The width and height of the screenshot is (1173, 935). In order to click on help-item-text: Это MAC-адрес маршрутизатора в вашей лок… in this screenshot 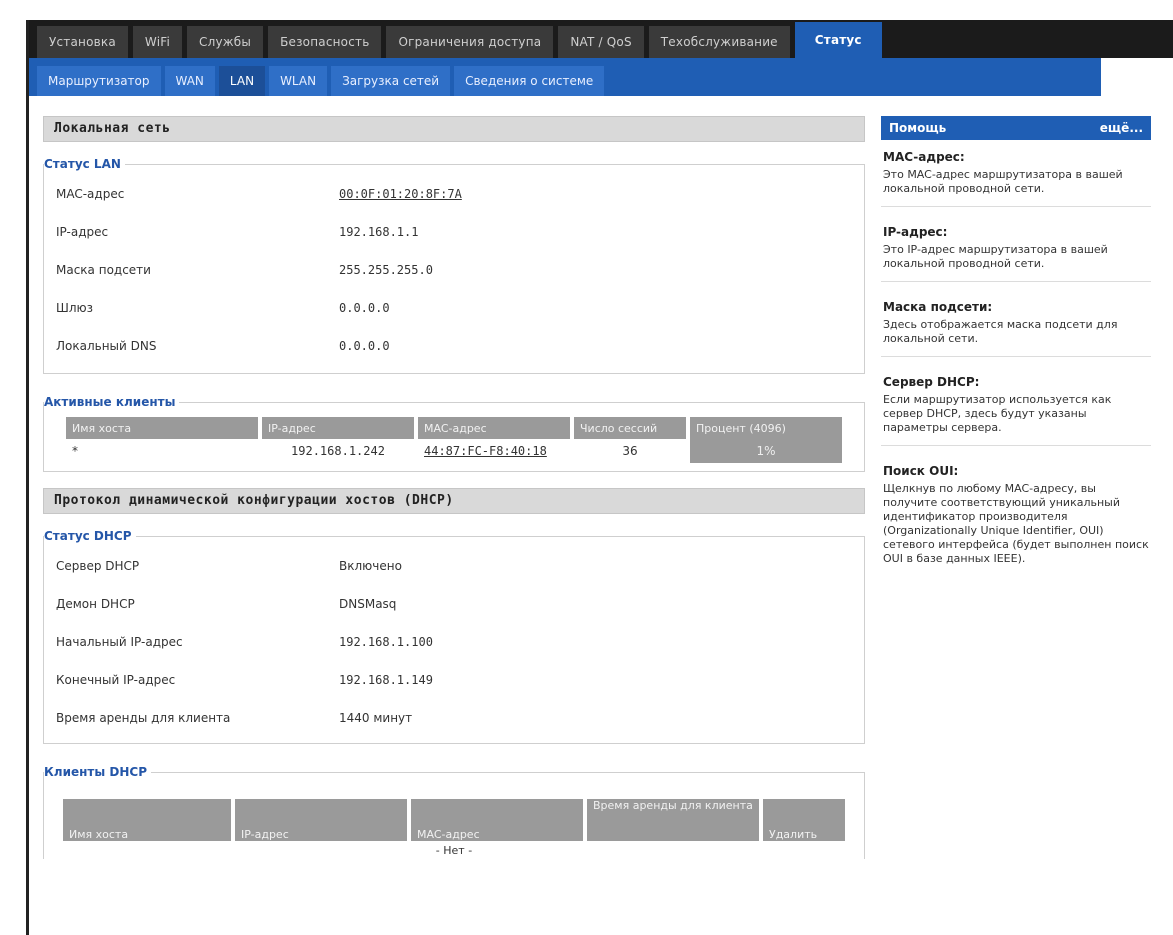, I will do `click(1003, 181)`.